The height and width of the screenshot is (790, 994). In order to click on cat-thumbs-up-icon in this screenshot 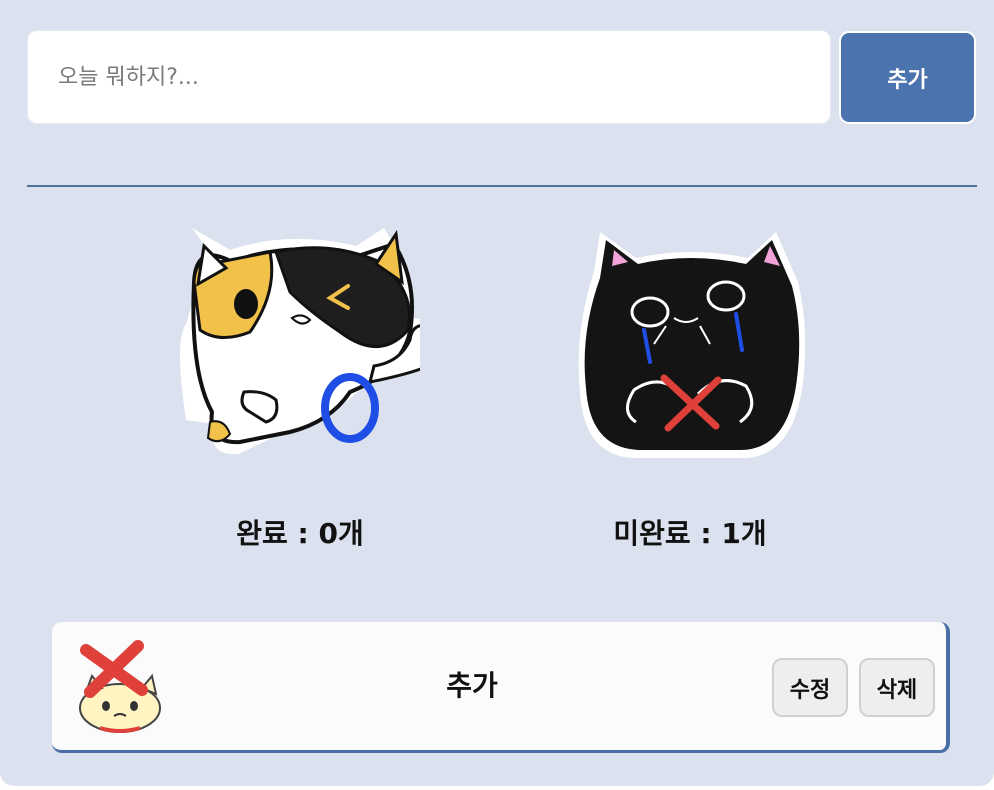, I will do `click(300, 341)`.